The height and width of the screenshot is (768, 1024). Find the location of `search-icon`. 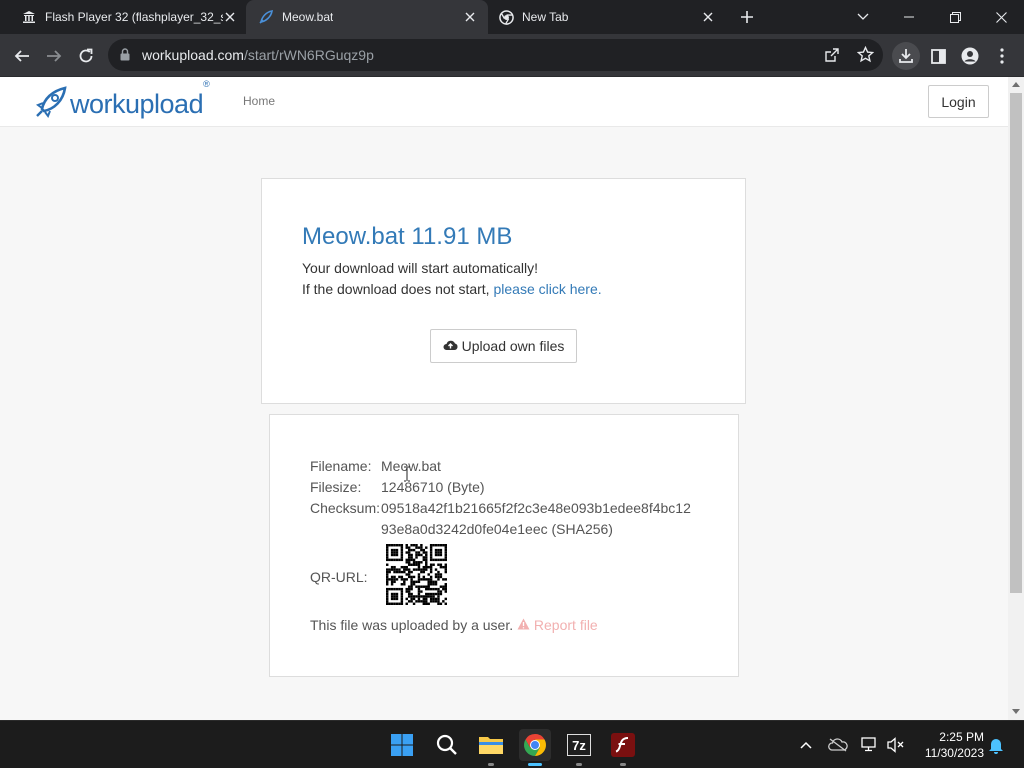

search-icon is located at coordinates (447, 745).